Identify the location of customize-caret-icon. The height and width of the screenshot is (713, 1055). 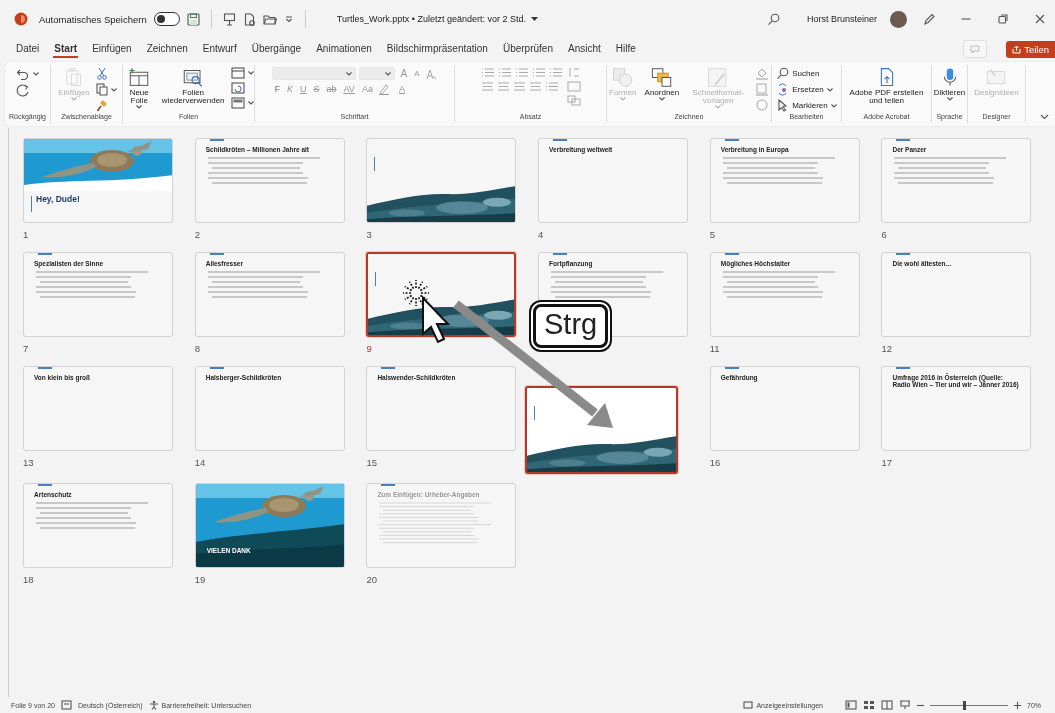
(288, 19).